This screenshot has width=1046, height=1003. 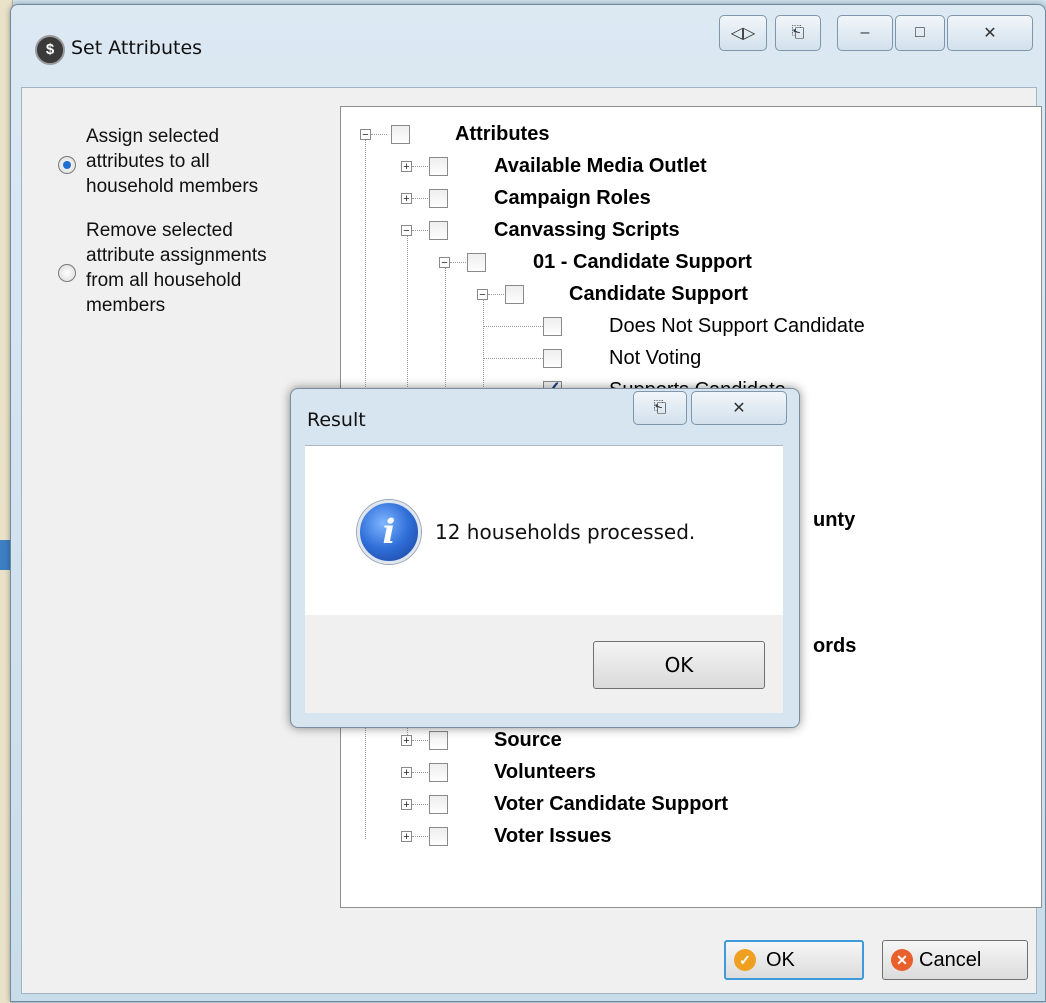 What do you see at coordinates (336, 420) in the screenshot?
I see `result-dialog-title: Result` at bounding box center [336, 420].